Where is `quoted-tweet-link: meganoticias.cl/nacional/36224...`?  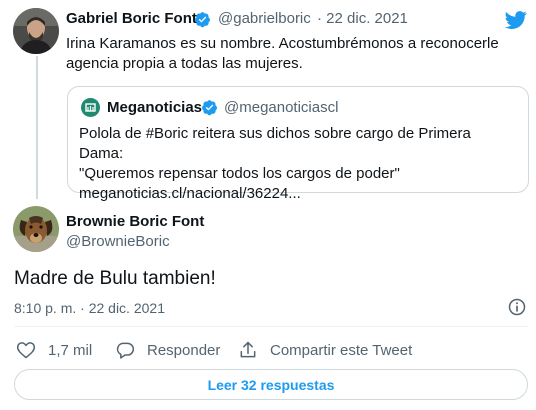 quoted-tweet-link: meganoticias.cl/nacional/36224... is located at coordinates (299, 194).